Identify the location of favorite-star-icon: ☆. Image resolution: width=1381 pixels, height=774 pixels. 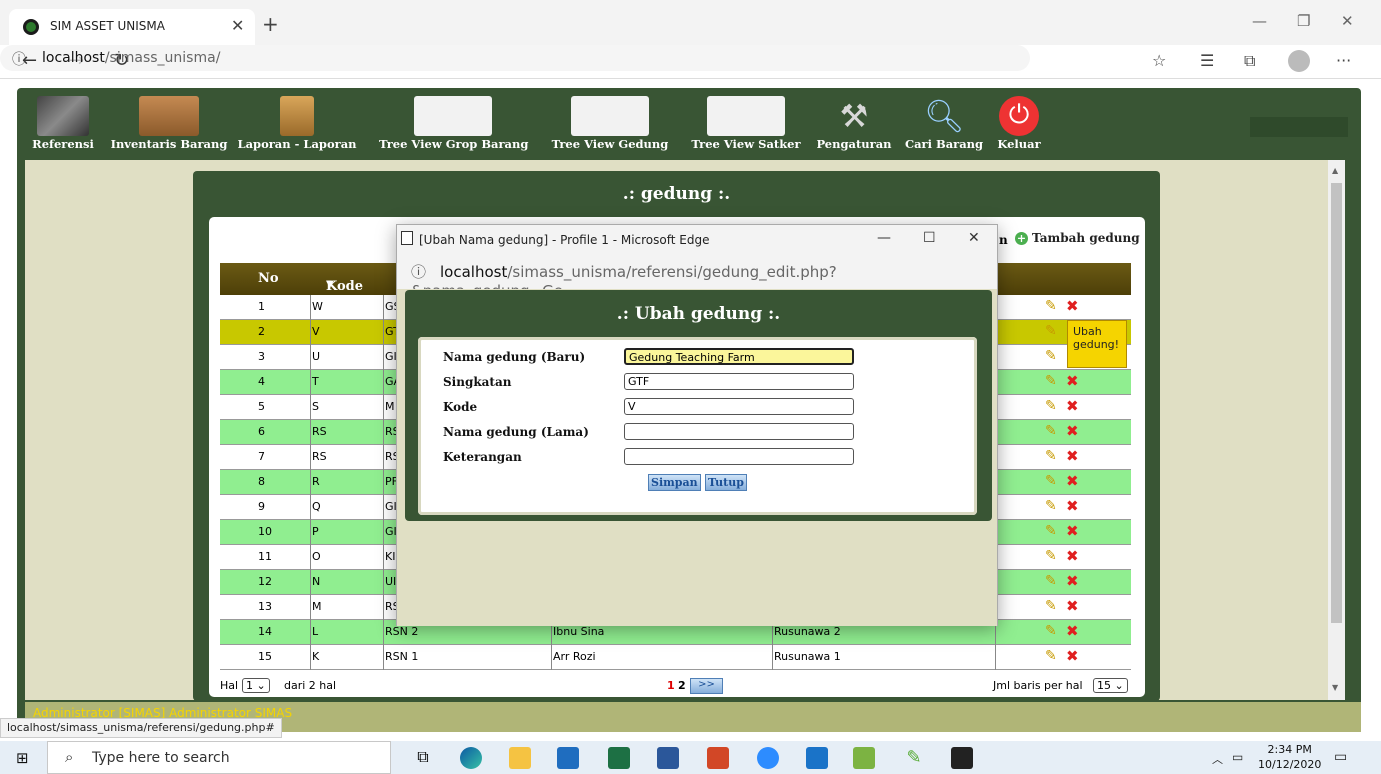
(1159, 60).